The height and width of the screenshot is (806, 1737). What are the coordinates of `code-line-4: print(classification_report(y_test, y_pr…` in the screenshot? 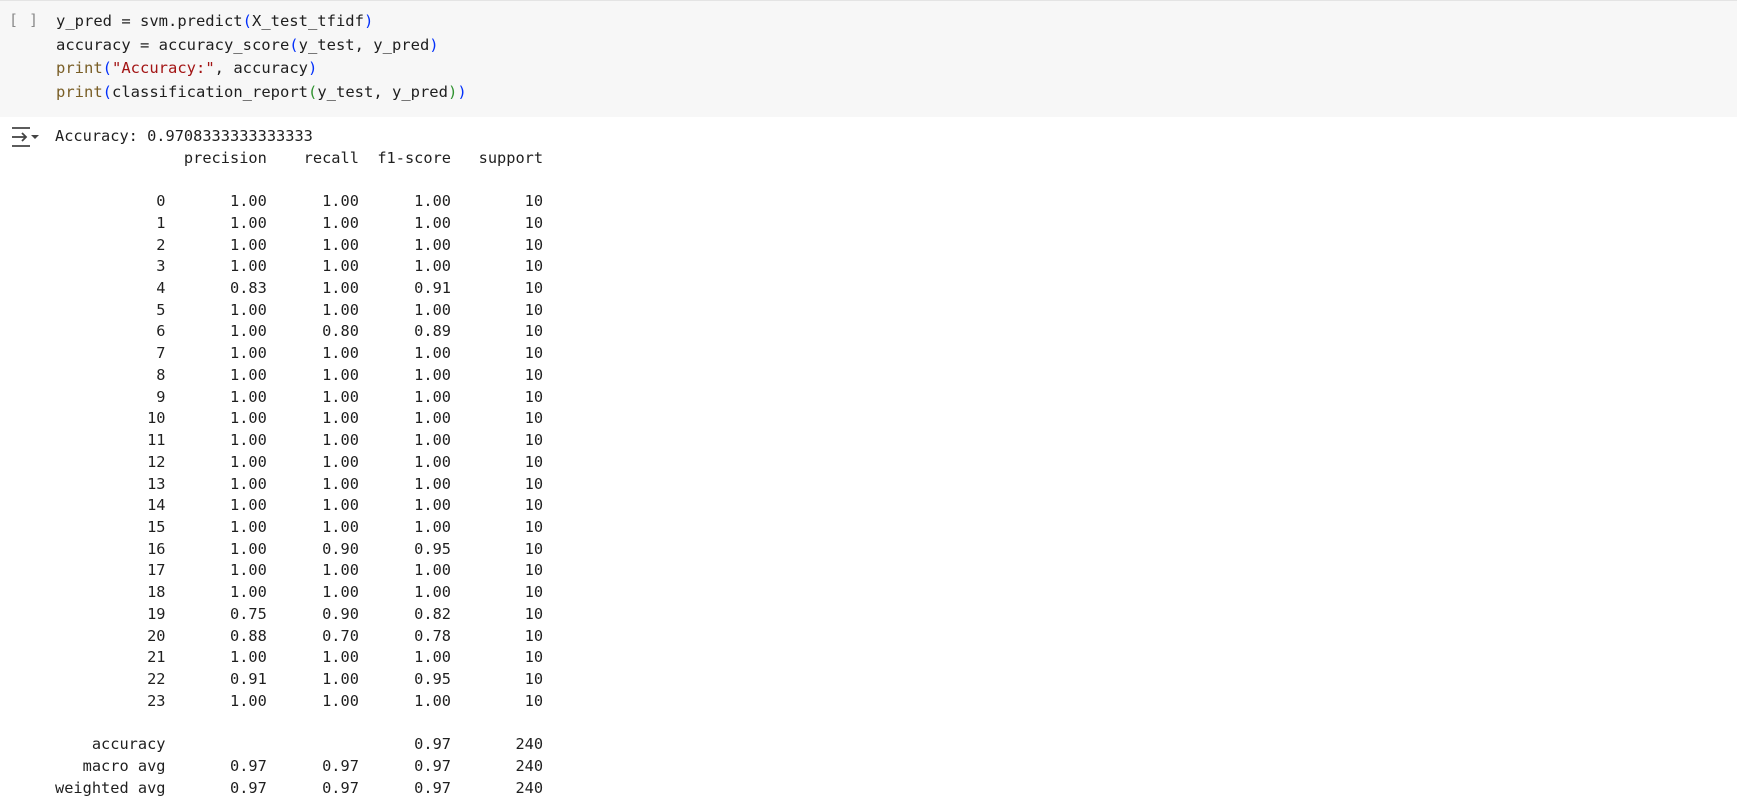 It's located at (261, 92).